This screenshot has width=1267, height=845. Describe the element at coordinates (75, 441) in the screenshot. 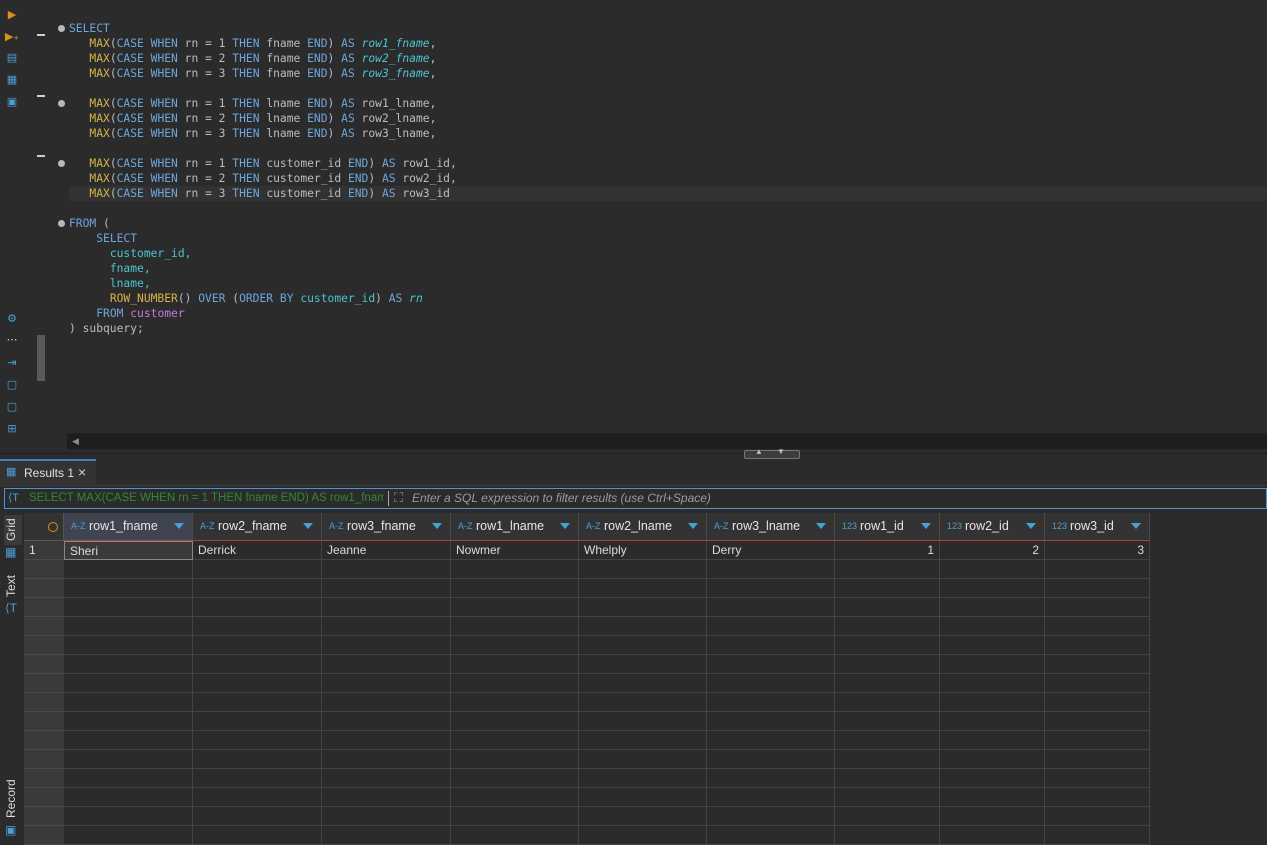

I see `scroll-left-icon: ◀` at that location.